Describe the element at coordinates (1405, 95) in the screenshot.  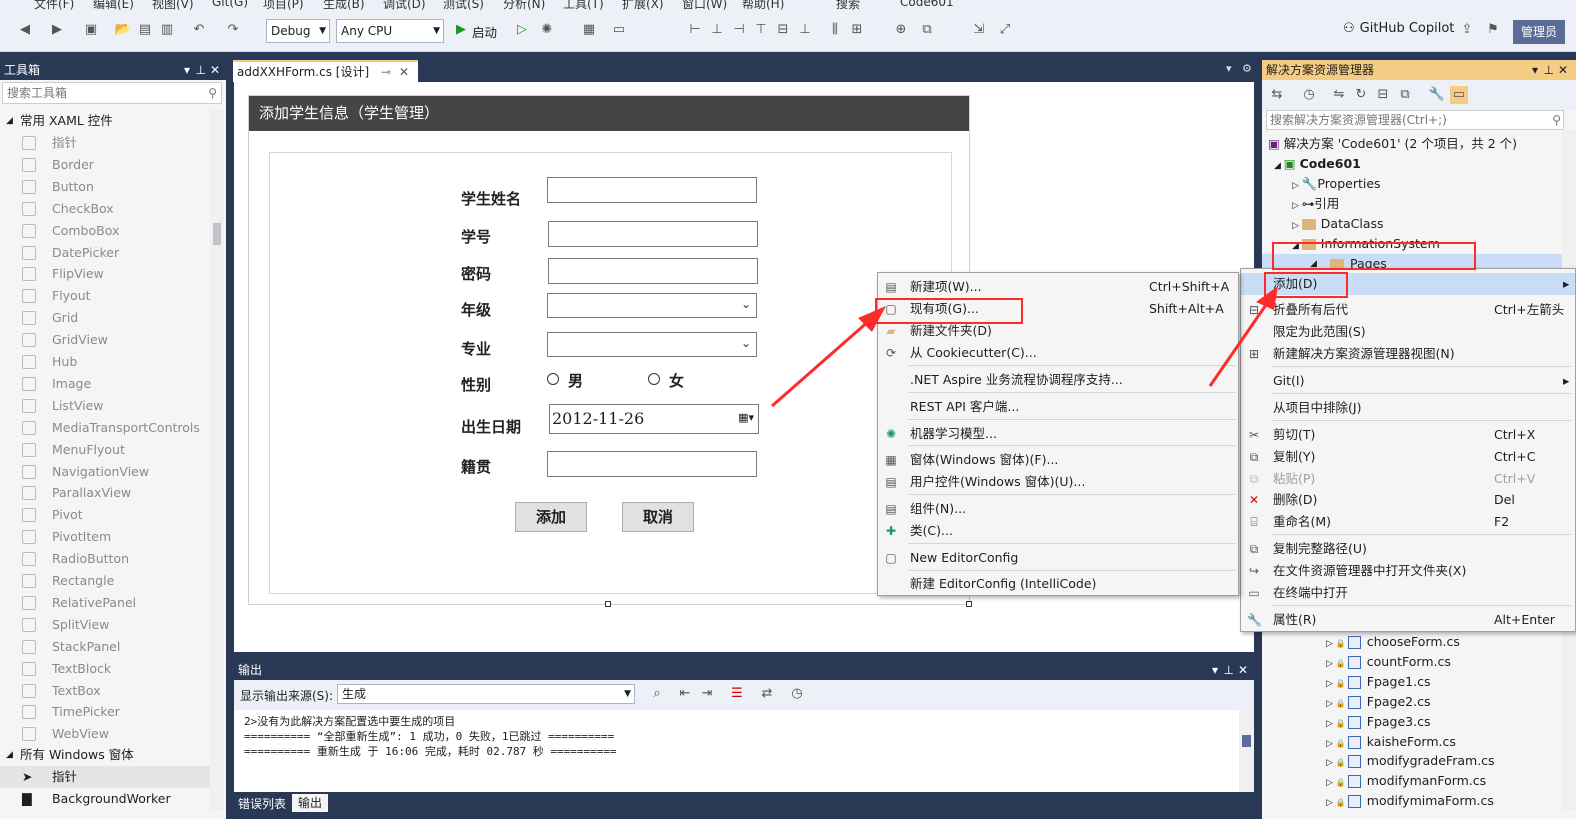
I see `show-all-files-icon: ⧉` at that location.